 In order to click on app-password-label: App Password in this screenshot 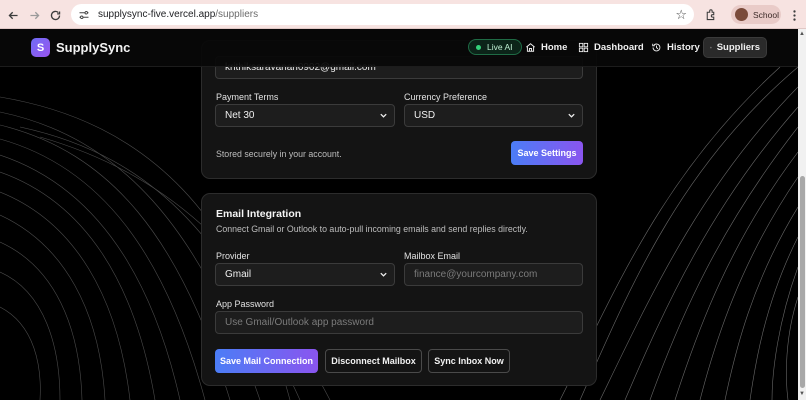, I will do `click(245, 304)`.